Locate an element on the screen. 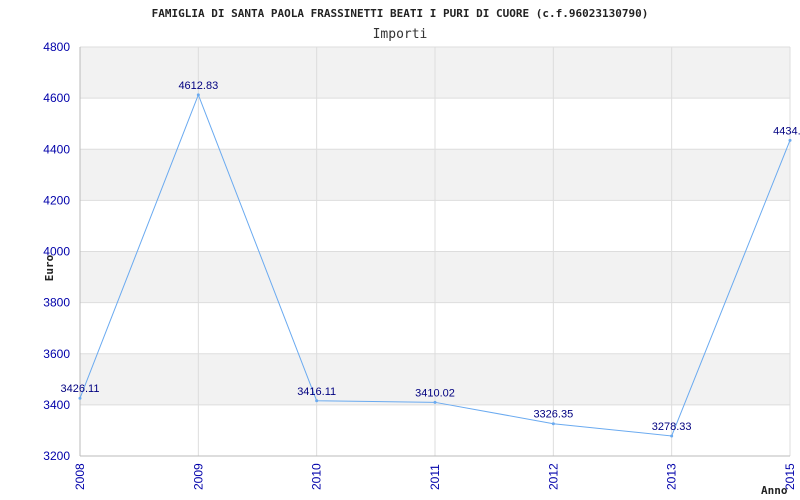  data-label: 4434.8 is located at coordinates (786, 131).